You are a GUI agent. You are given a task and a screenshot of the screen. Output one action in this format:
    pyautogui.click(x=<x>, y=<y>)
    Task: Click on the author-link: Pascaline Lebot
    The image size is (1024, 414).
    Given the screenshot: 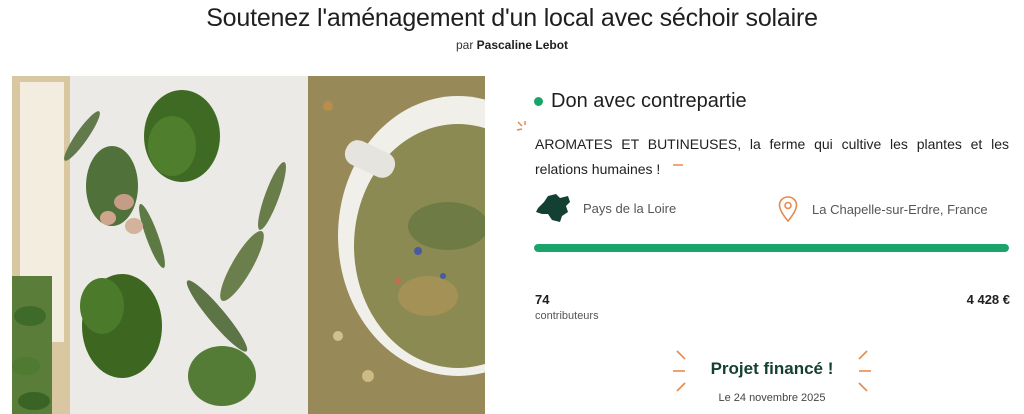 What is the action you would take?
    pyautogui.click(x=522, y=45)
    